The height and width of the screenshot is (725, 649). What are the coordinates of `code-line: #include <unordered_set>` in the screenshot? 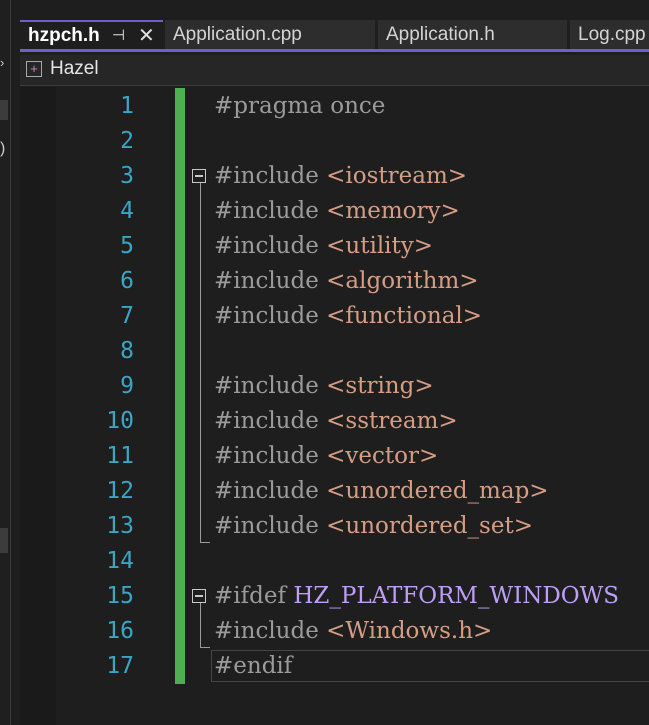 It's located at (373, 526).